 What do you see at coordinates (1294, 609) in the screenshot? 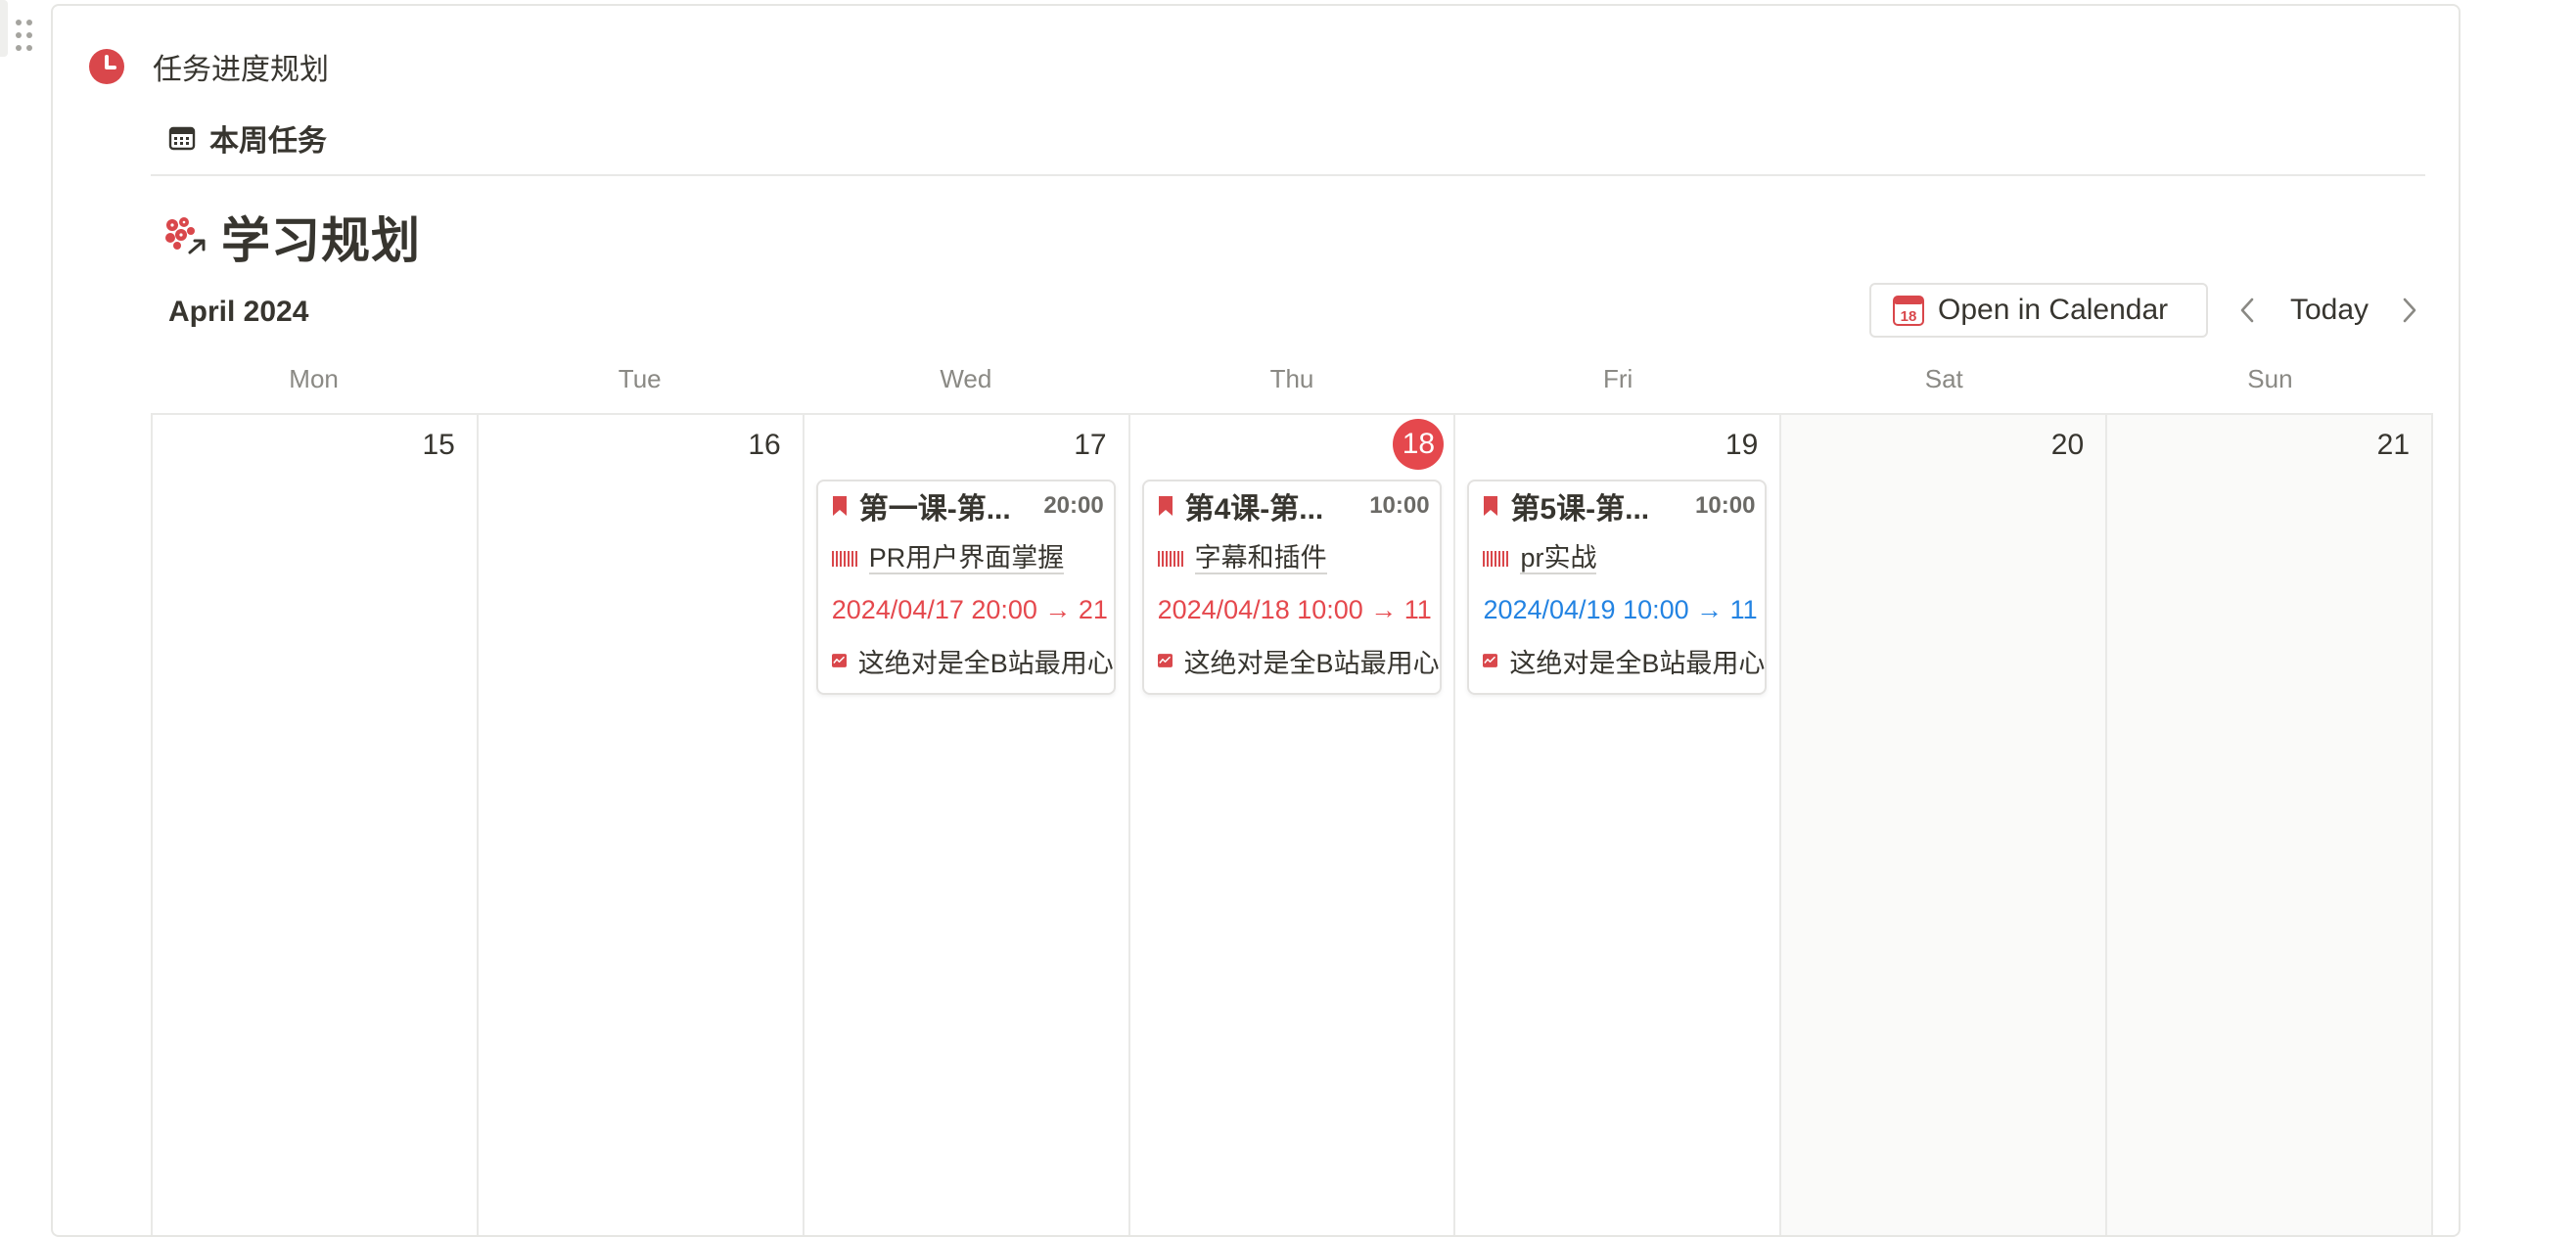
I see `card-date-range: 2024/04/18 10:00 → 11` at bounding box center [1294, 609].